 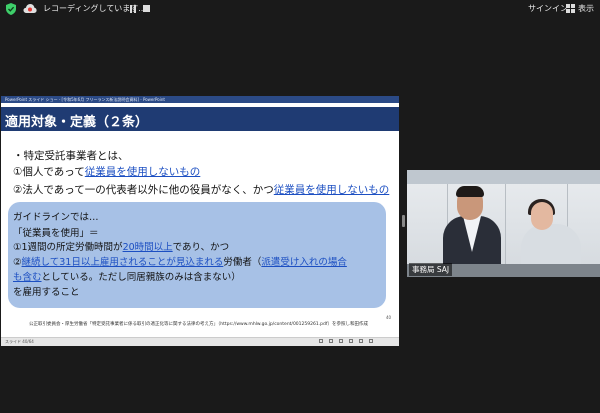 What do you see at coordinates (470, 191) in the screenshot?
I see `participant-left-hair` at bounding box center [470, 191].